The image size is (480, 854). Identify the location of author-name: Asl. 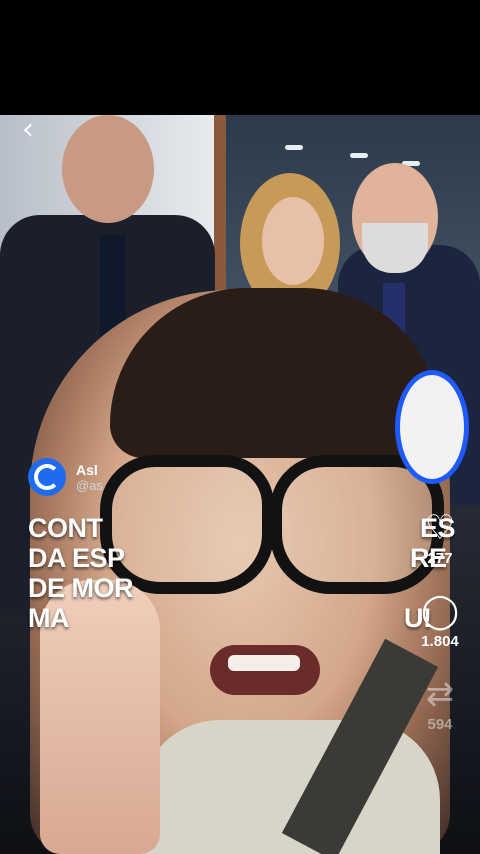
(89, 470).